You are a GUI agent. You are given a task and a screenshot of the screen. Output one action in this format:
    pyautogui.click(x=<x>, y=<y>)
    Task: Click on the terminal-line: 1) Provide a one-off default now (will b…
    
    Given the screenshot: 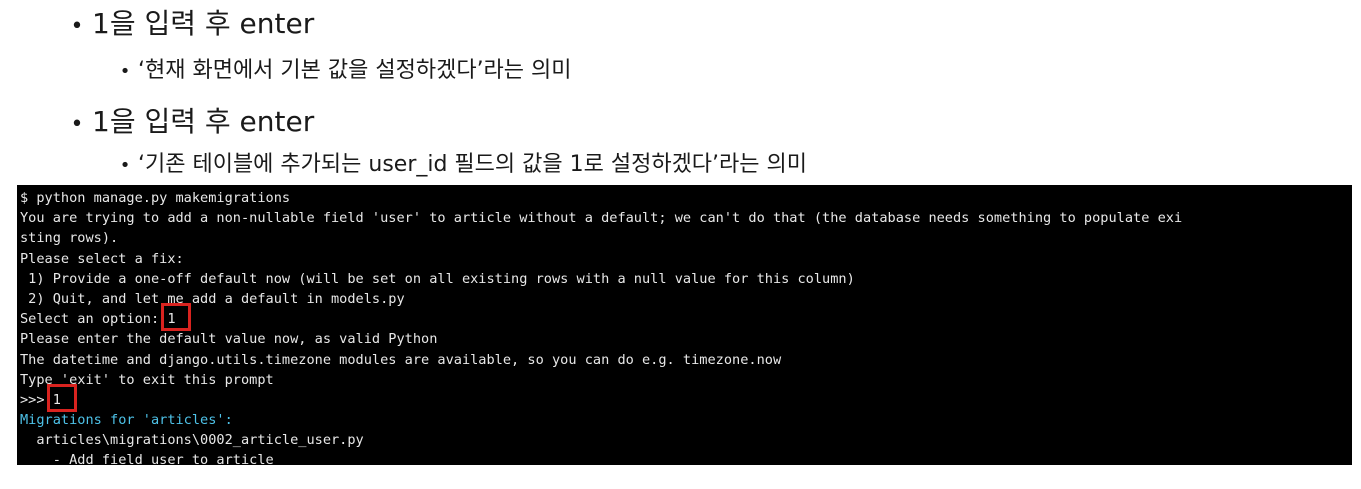 What is the action you would take?
    pyautogui.click(x=437, y=278)
    